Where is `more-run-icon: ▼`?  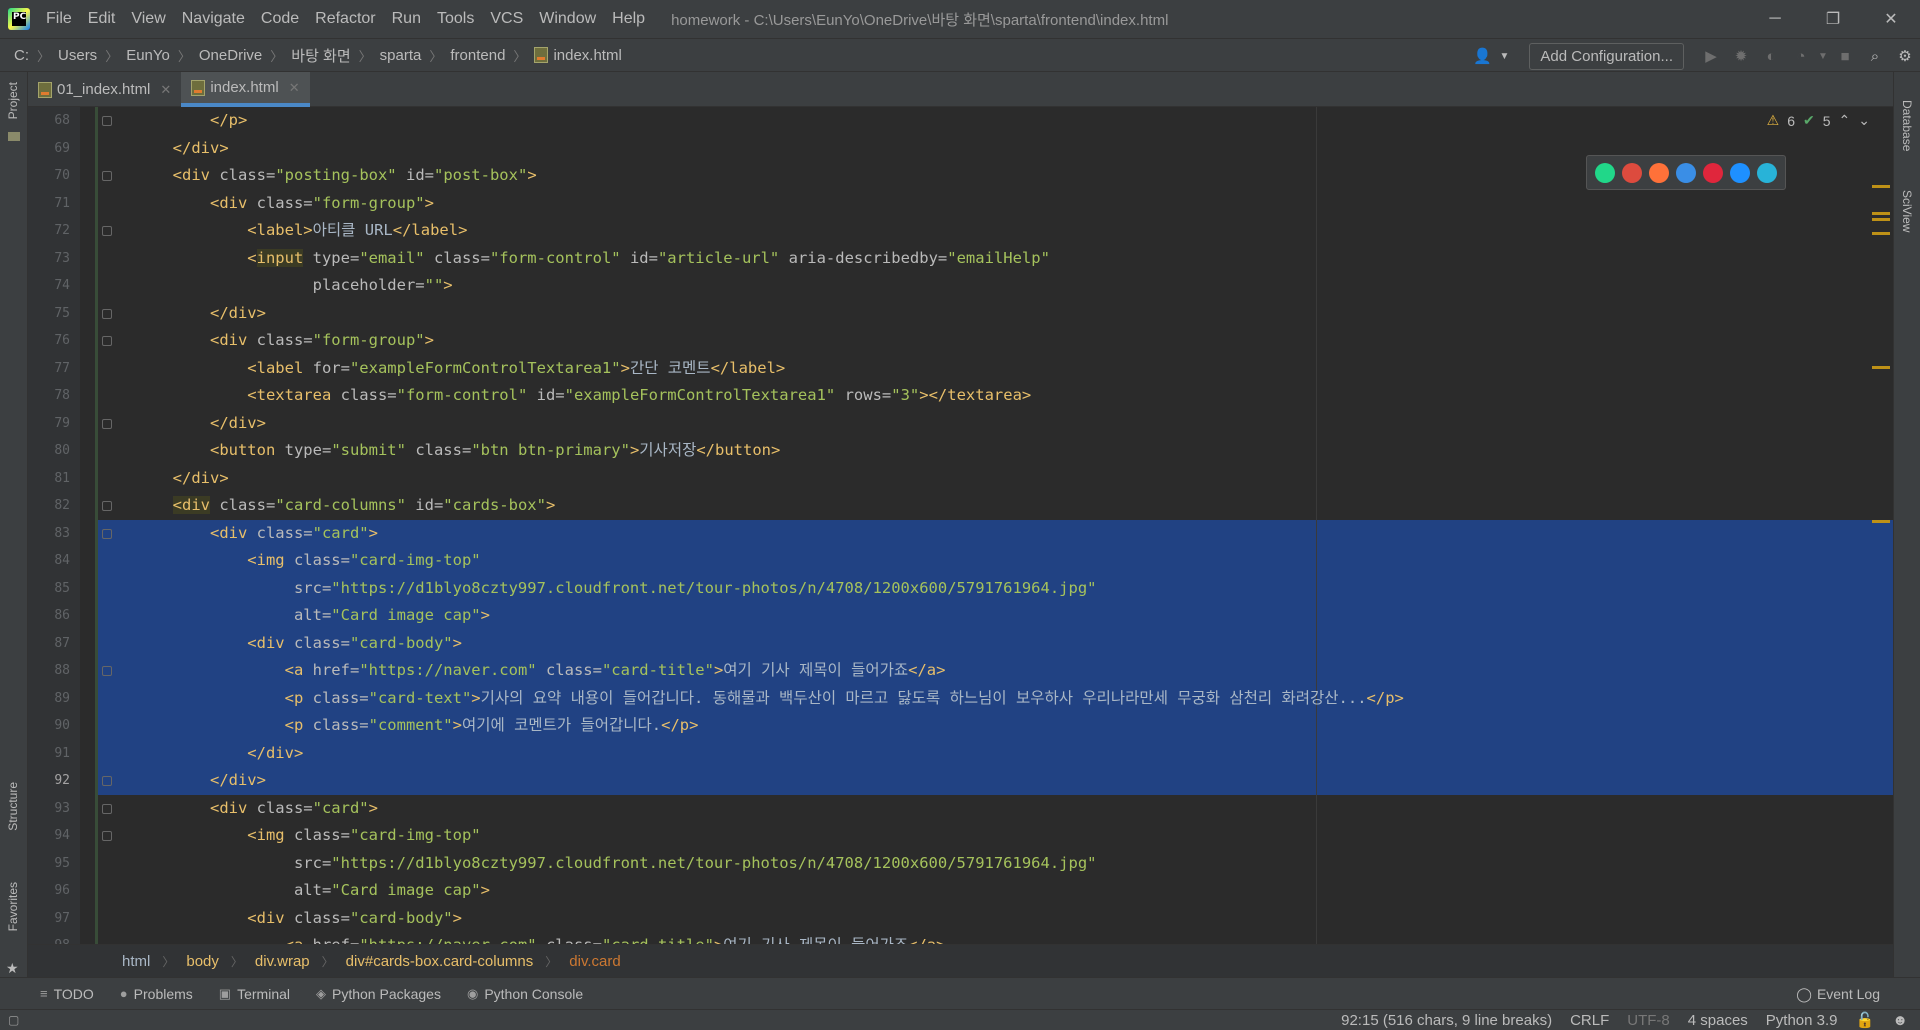
more-run-icon: ▼ is located at coordinates (1823, 56).